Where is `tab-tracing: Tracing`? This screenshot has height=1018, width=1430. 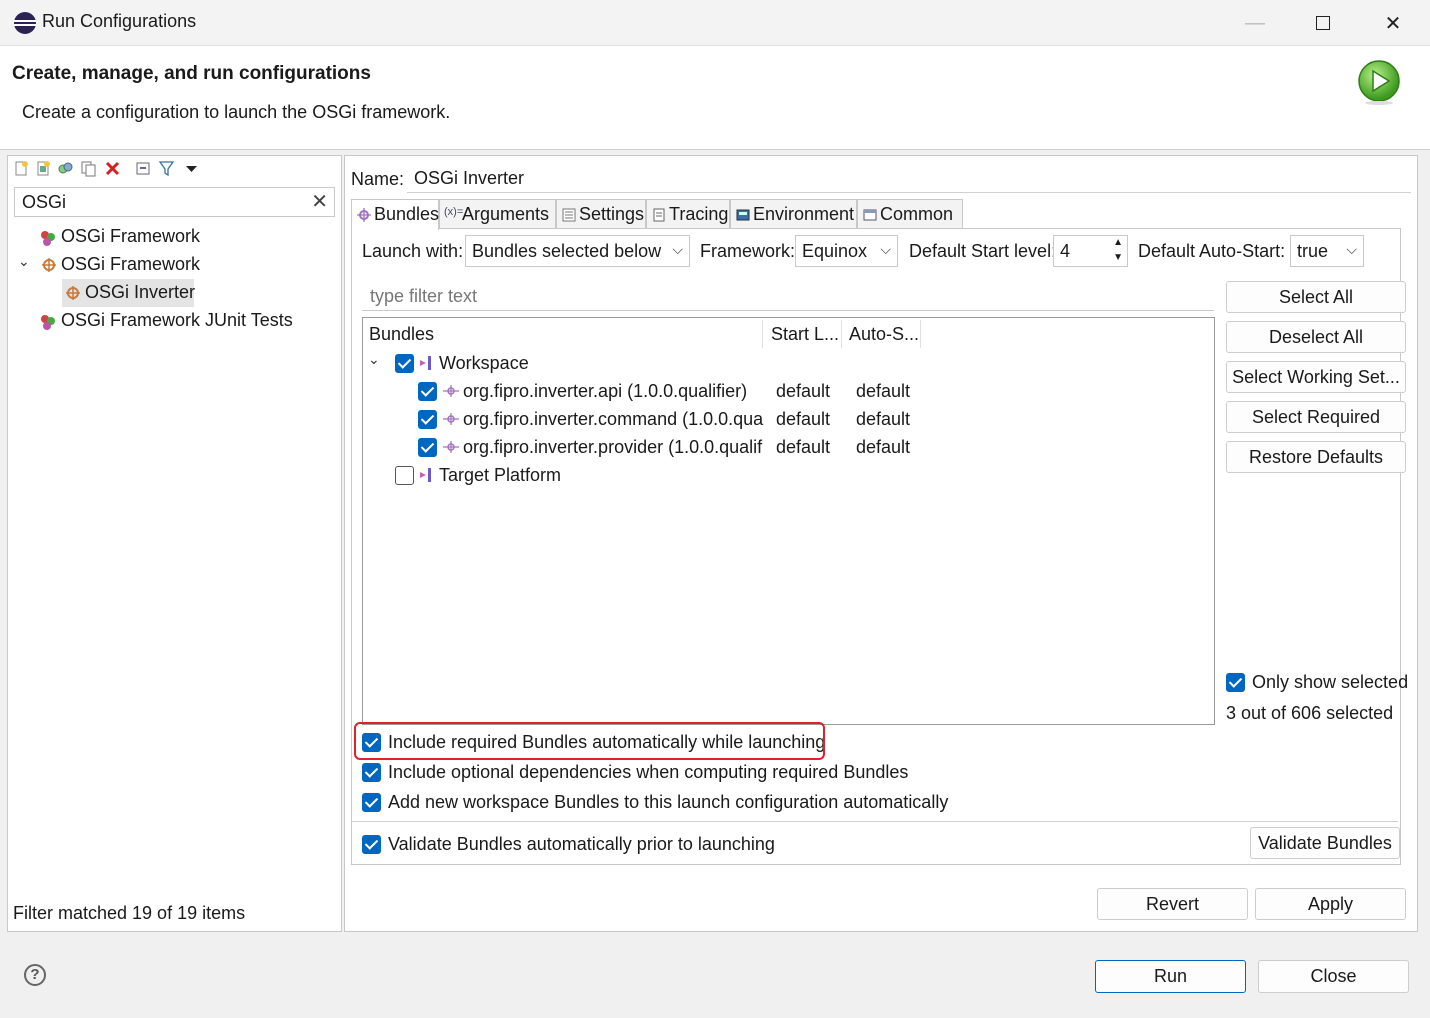
tab-tracing: Tracing is located at coordinates (688, 214).